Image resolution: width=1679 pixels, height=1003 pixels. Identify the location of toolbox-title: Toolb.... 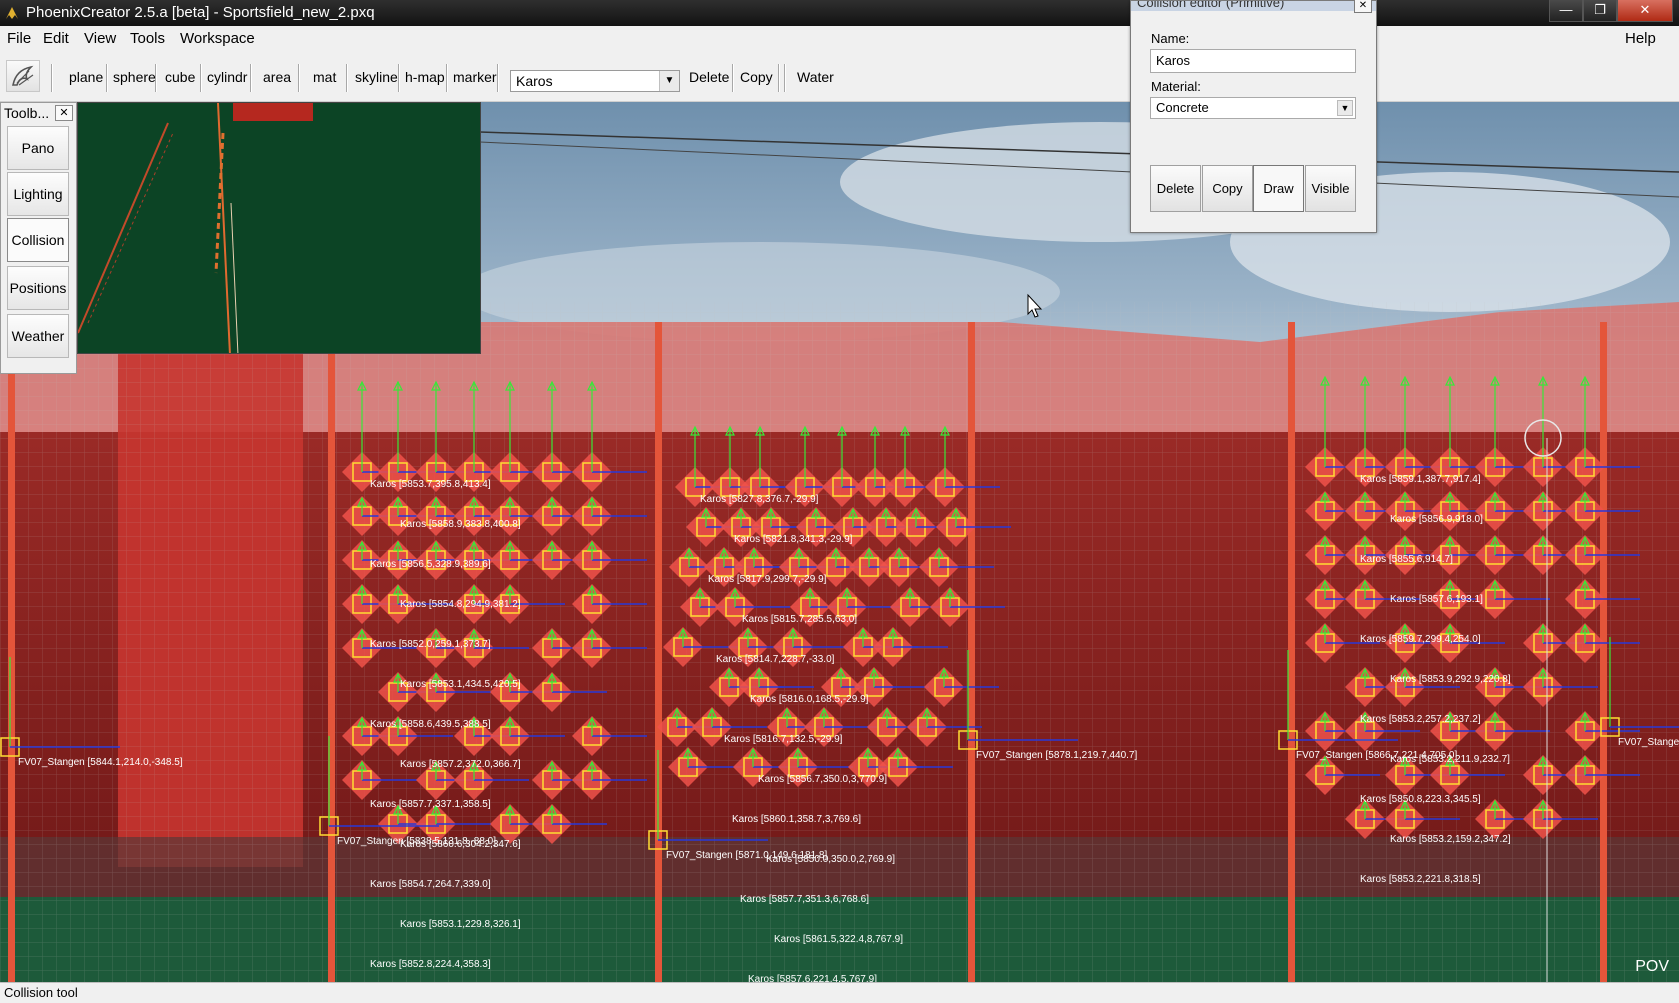
(27, 113).